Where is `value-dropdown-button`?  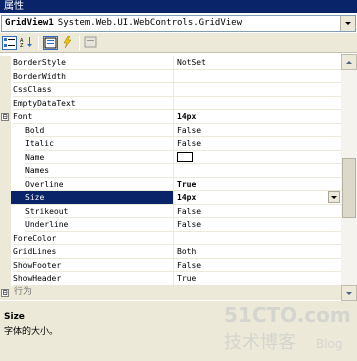 value-dropdown-button is located at coordinates (334, 197).